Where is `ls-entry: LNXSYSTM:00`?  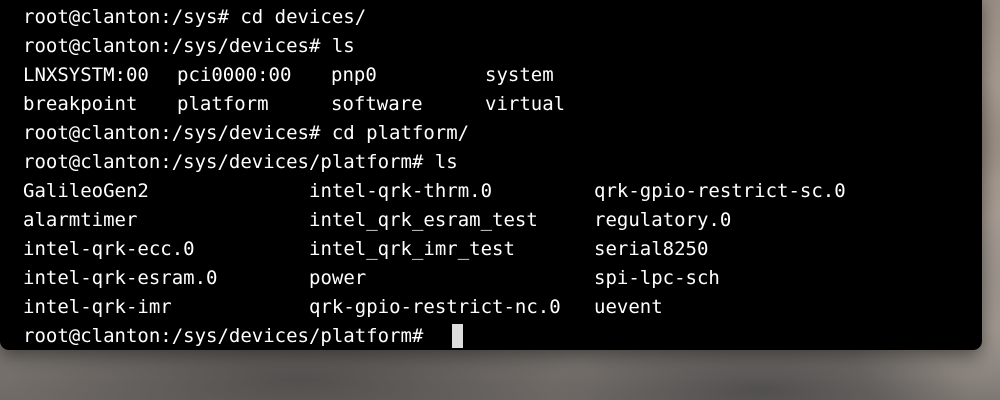
ls-entry: LNXSYSTM:00 is located at coordinates (86, 75).